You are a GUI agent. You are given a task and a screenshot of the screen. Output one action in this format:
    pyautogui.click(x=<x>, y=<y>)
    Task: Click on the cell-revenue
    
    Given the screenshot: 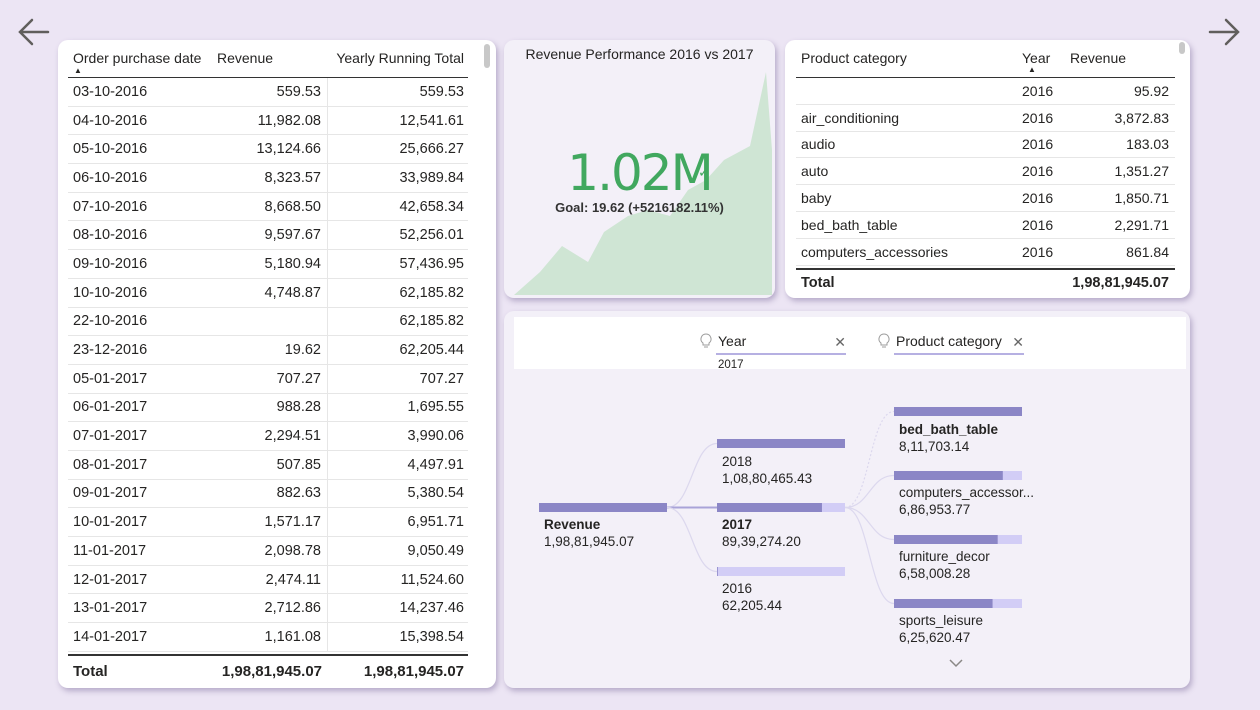 What is the action you would take?
    pyautogui.click(x=269, y=321)
    